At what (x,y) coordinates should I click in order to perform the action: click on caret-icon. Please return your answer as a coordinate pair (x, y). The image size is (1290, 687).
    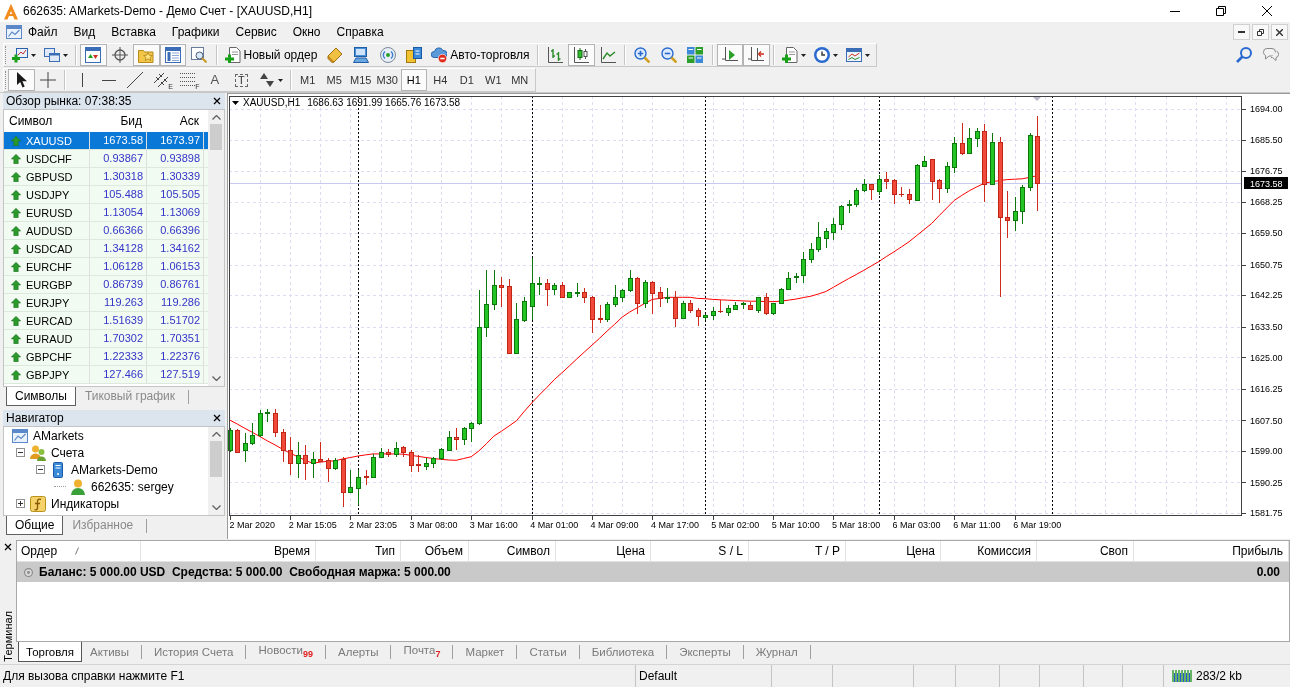
    Looking at the image, I should click on (867, 55).